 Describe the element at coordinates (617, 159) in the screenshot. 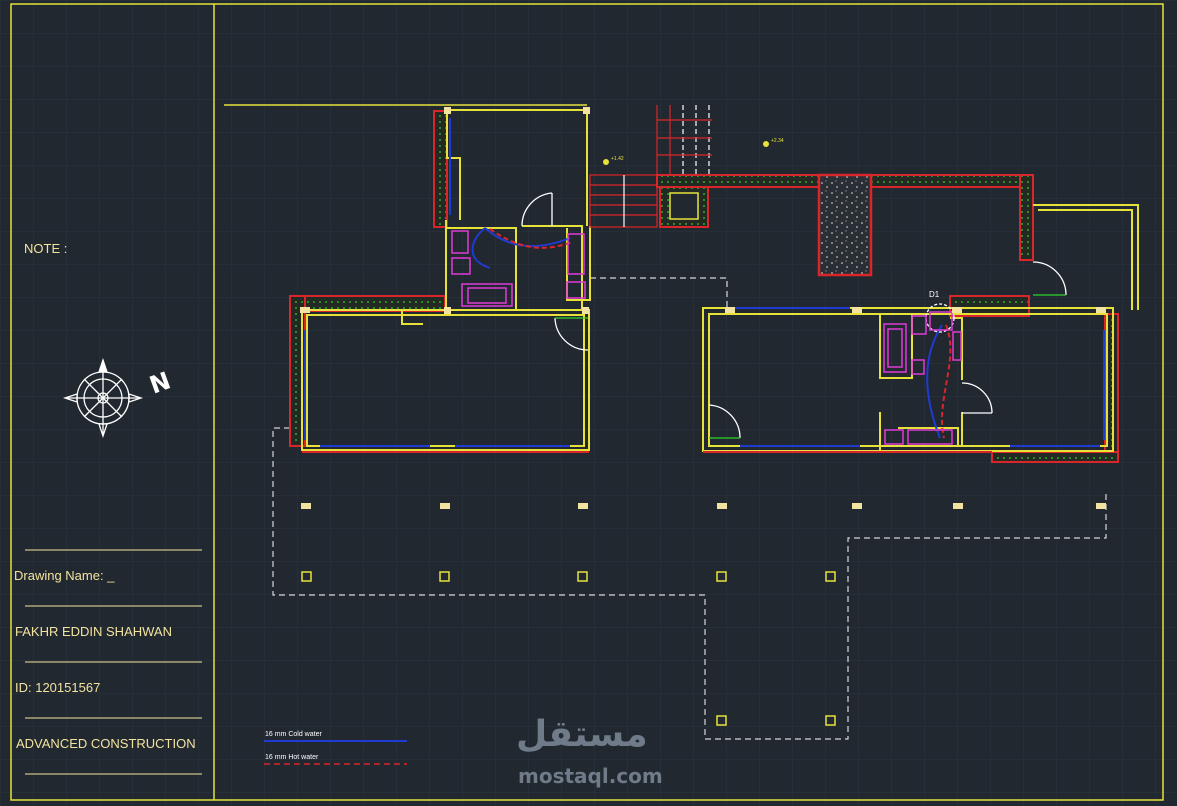

I see `level-tag-1: +1.42` at that location.